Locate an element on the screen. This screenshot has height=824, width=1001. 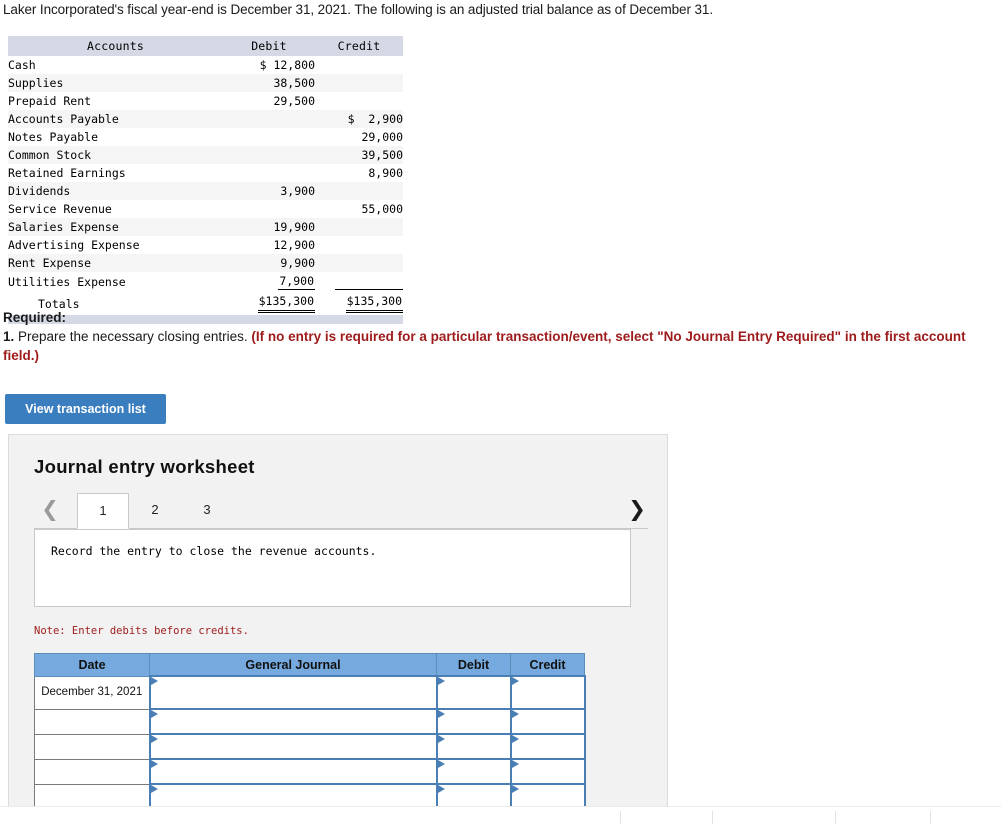
table-row: Dividends 3,900 is located at coordinates (205, 191).